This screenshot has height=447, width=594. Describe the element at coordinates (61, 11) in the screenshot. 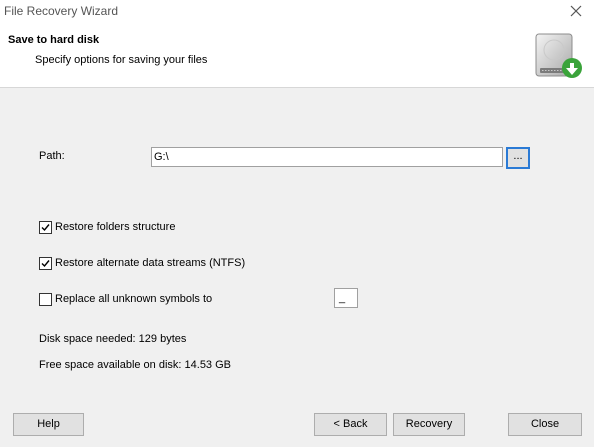

I see `window-title: File Recovery Wizard` at that location.